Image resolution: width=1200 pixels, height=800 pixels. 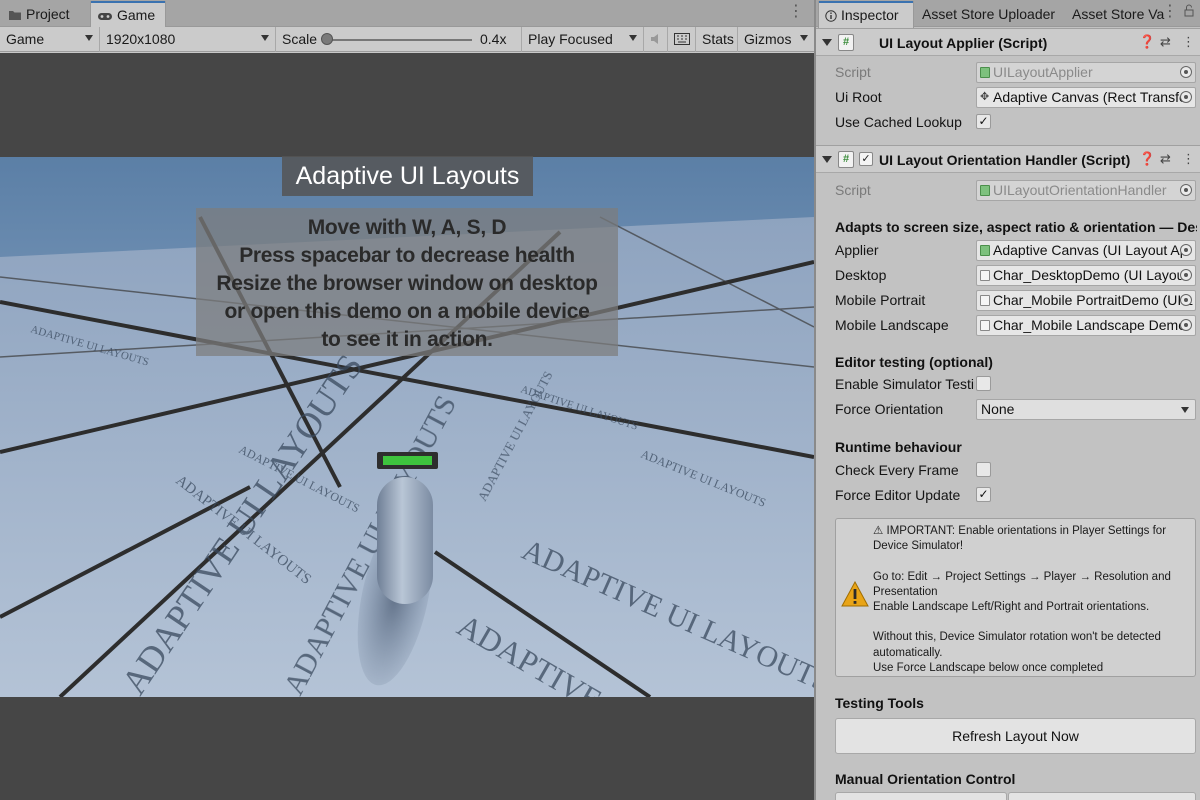 I want to click on field-value: Char_DesktopDemo (UI Layout, so click(x=1091, y=275).